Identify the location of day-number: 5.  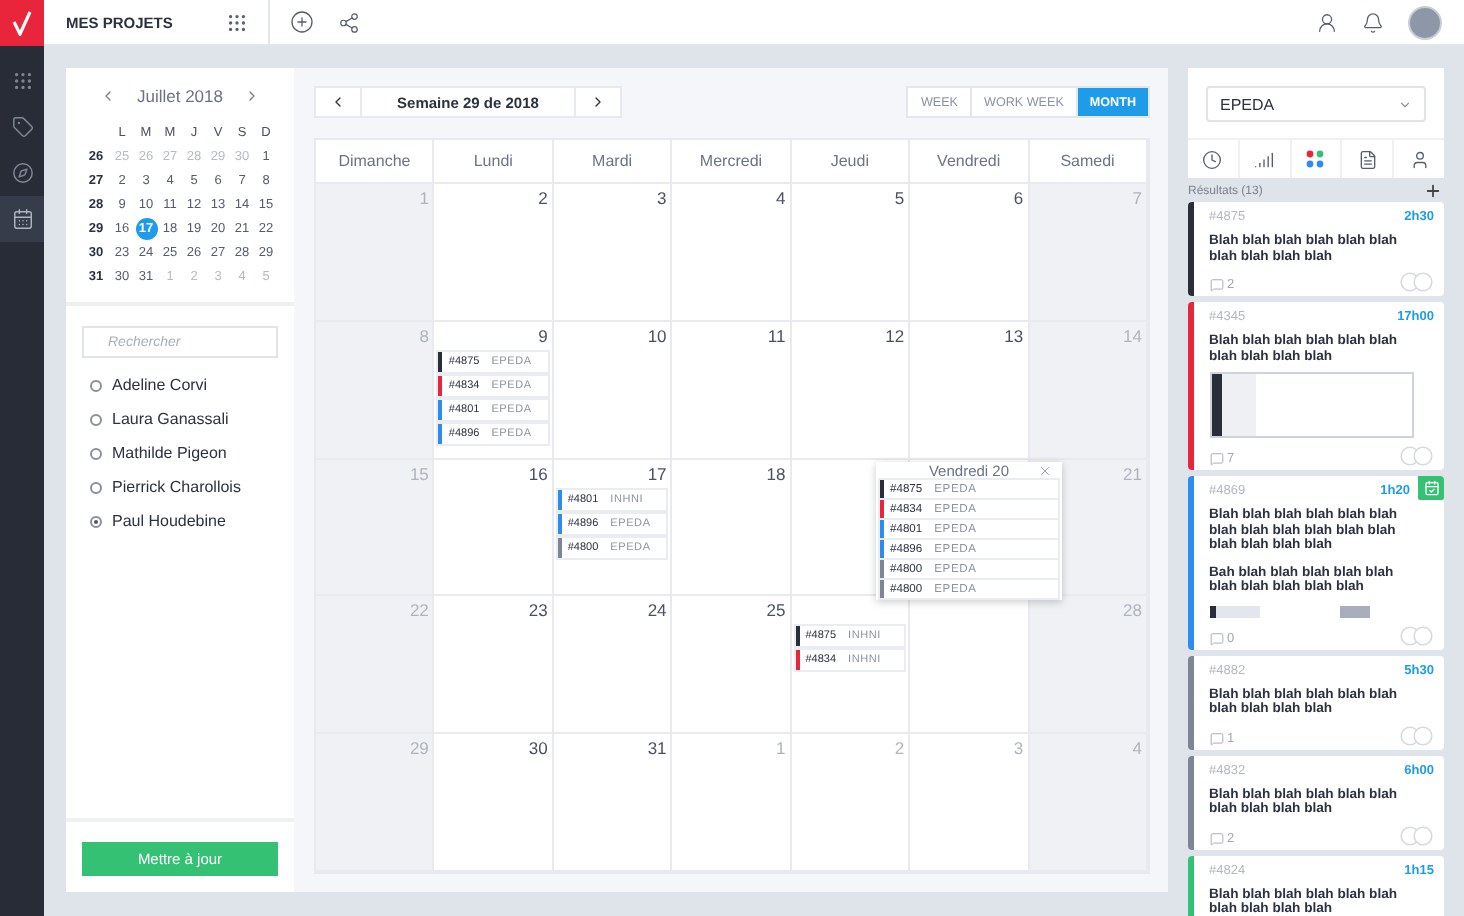
(899, 198).